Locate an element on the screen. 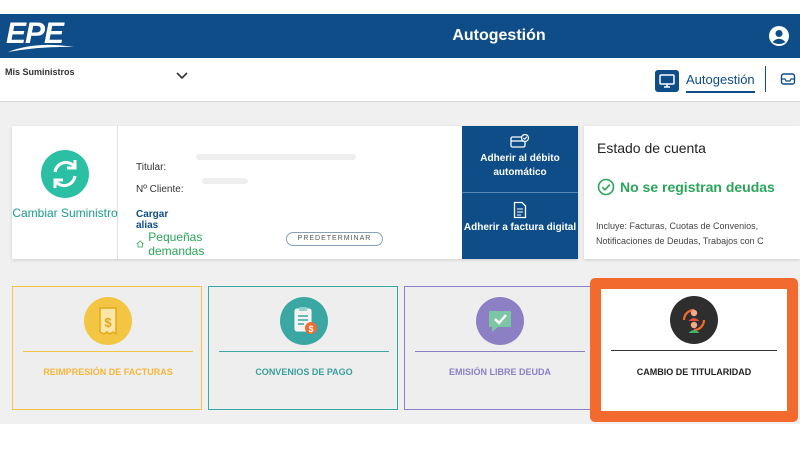 The image size is (800, 450). titular-redacted is located at coordinates (276, 157).